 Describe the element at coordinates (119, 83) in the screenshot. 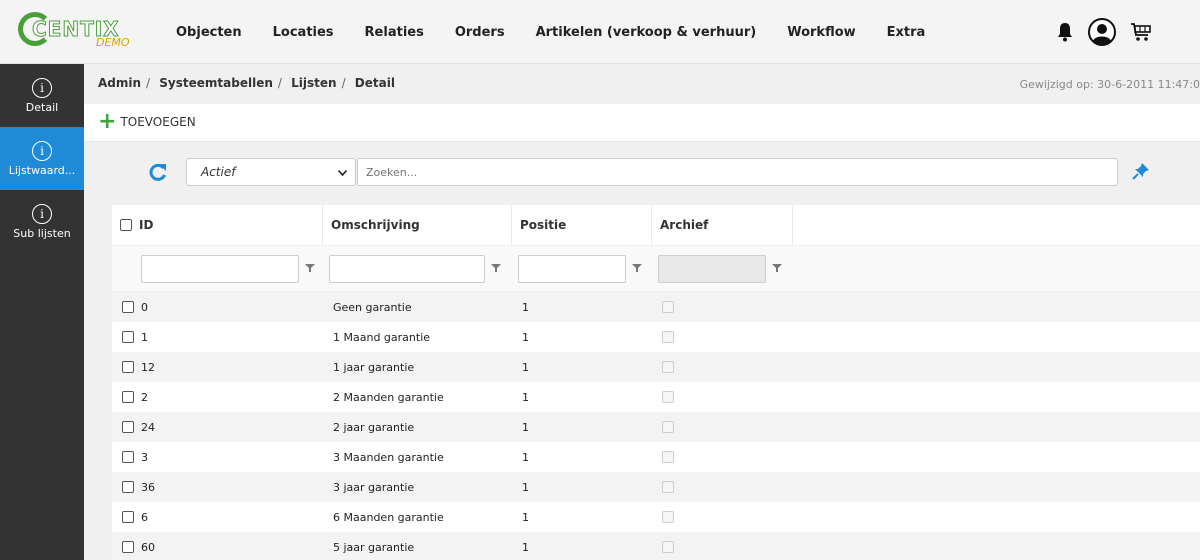

I see `breadcrumb-admin: Admin` at that location.